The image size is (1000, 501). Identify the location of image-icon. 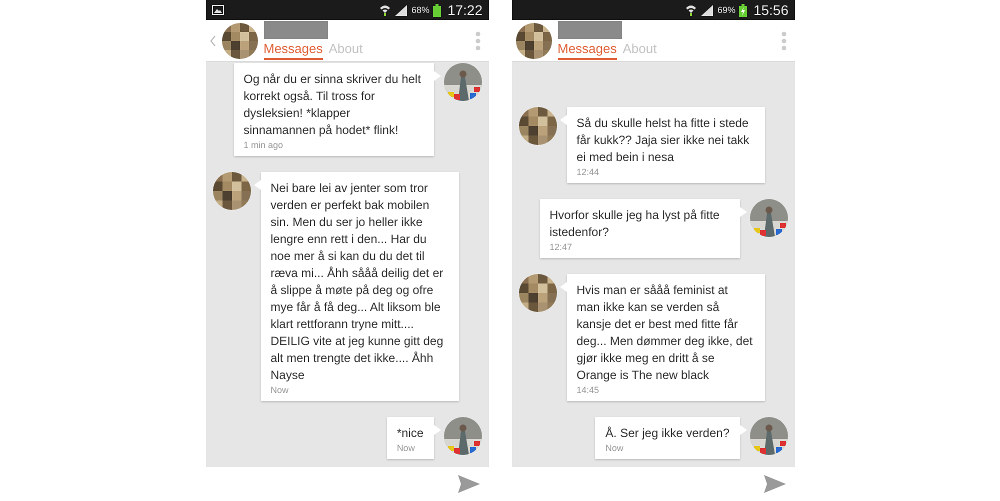
(218, 10).